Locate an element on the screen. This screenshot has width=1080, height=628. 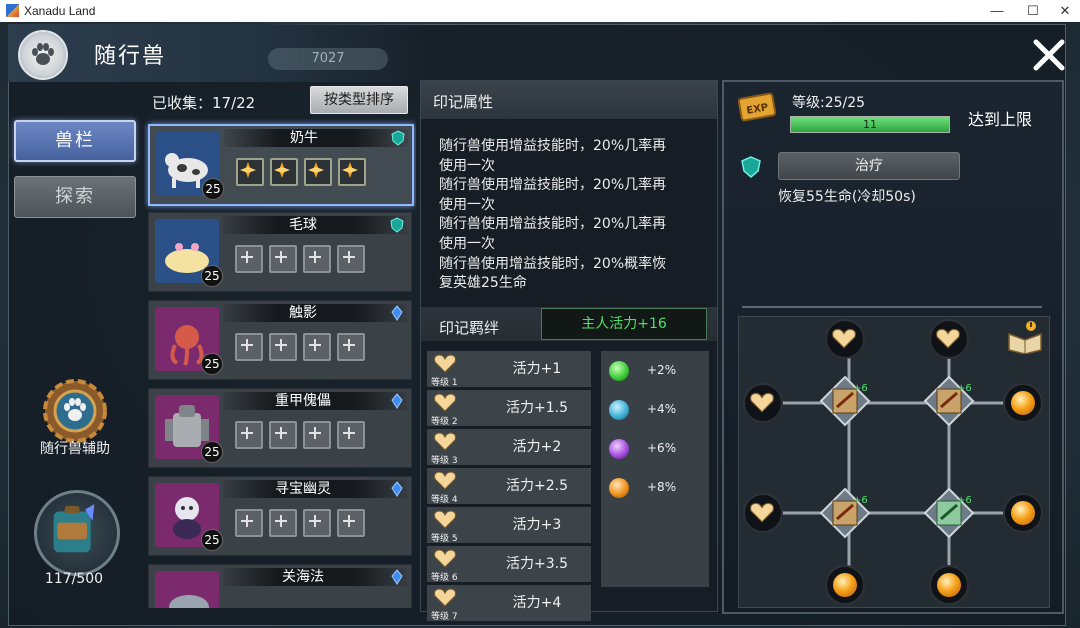
paw-icon is located at coordinates (43, 55).